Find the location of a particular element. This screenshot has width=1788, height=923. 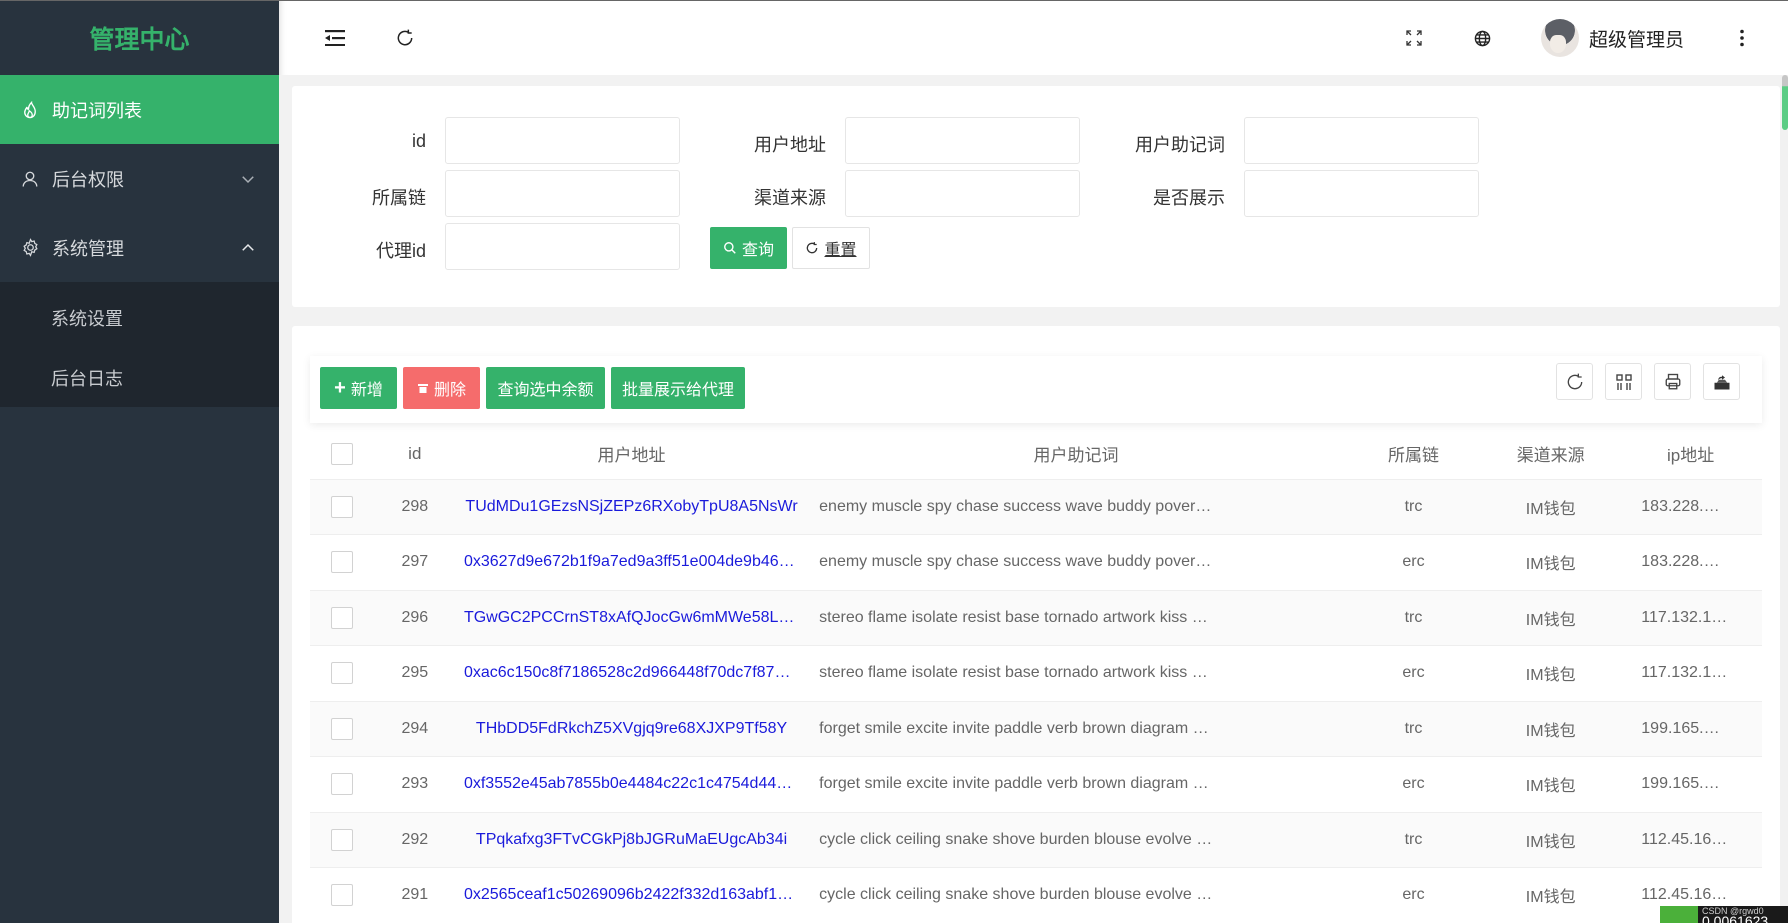

cell-address: TGwGC2PCCrnST8xAfQJocGw6mMWe58LgSr is located at coordinates (631, 618).